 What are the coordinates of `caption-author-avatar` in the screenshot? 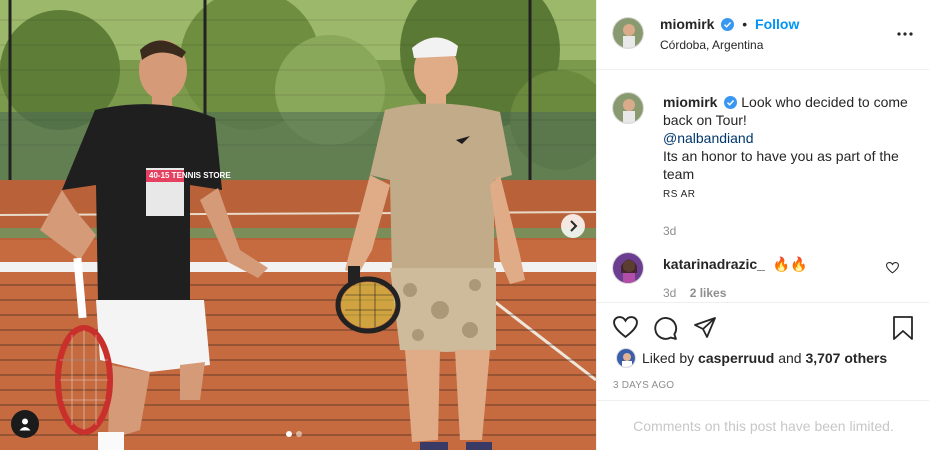 It's located at (628, 108).